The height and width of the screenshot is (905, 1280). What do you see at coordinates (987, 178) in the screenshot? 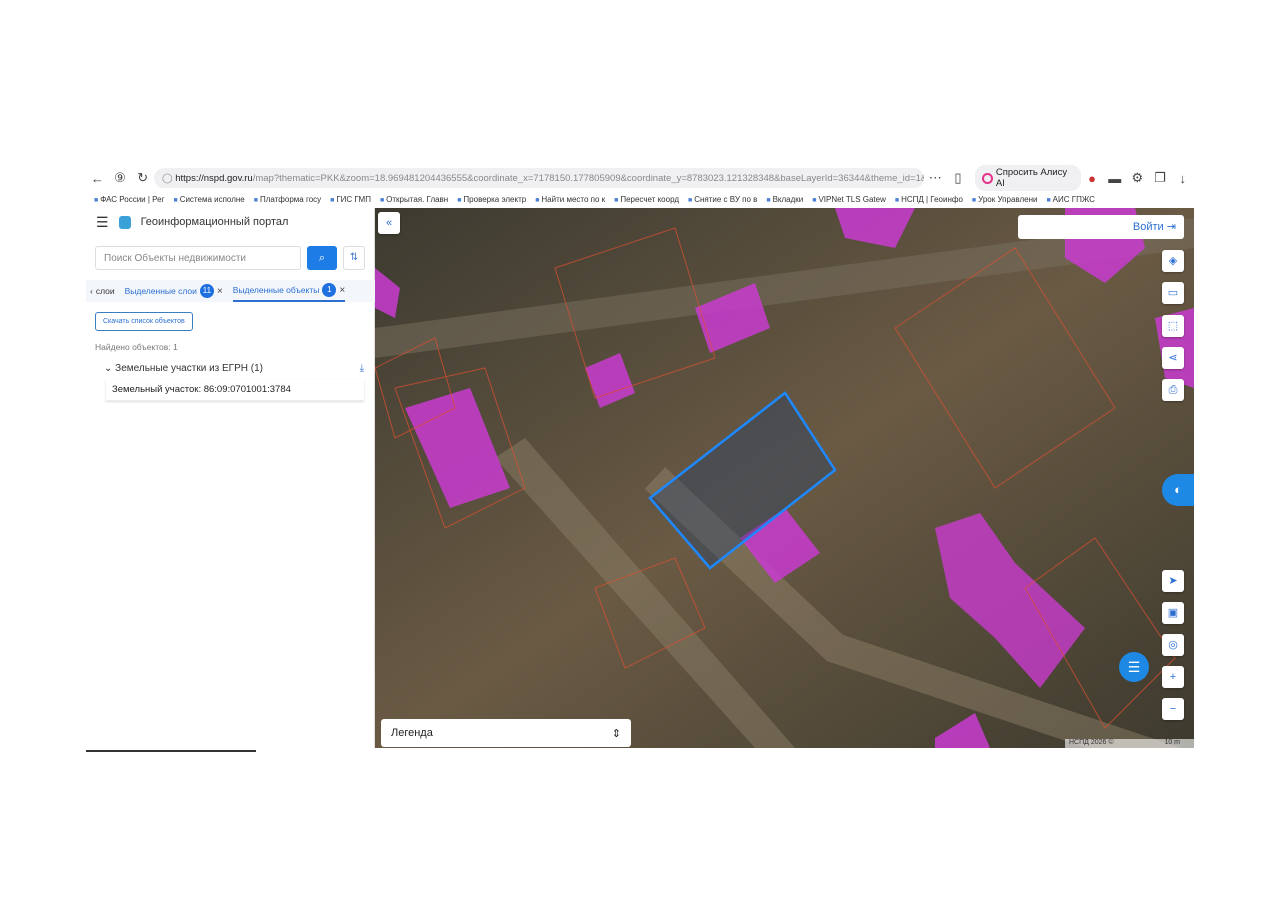
I see `alice-icon` at bounding box center [987, 178].